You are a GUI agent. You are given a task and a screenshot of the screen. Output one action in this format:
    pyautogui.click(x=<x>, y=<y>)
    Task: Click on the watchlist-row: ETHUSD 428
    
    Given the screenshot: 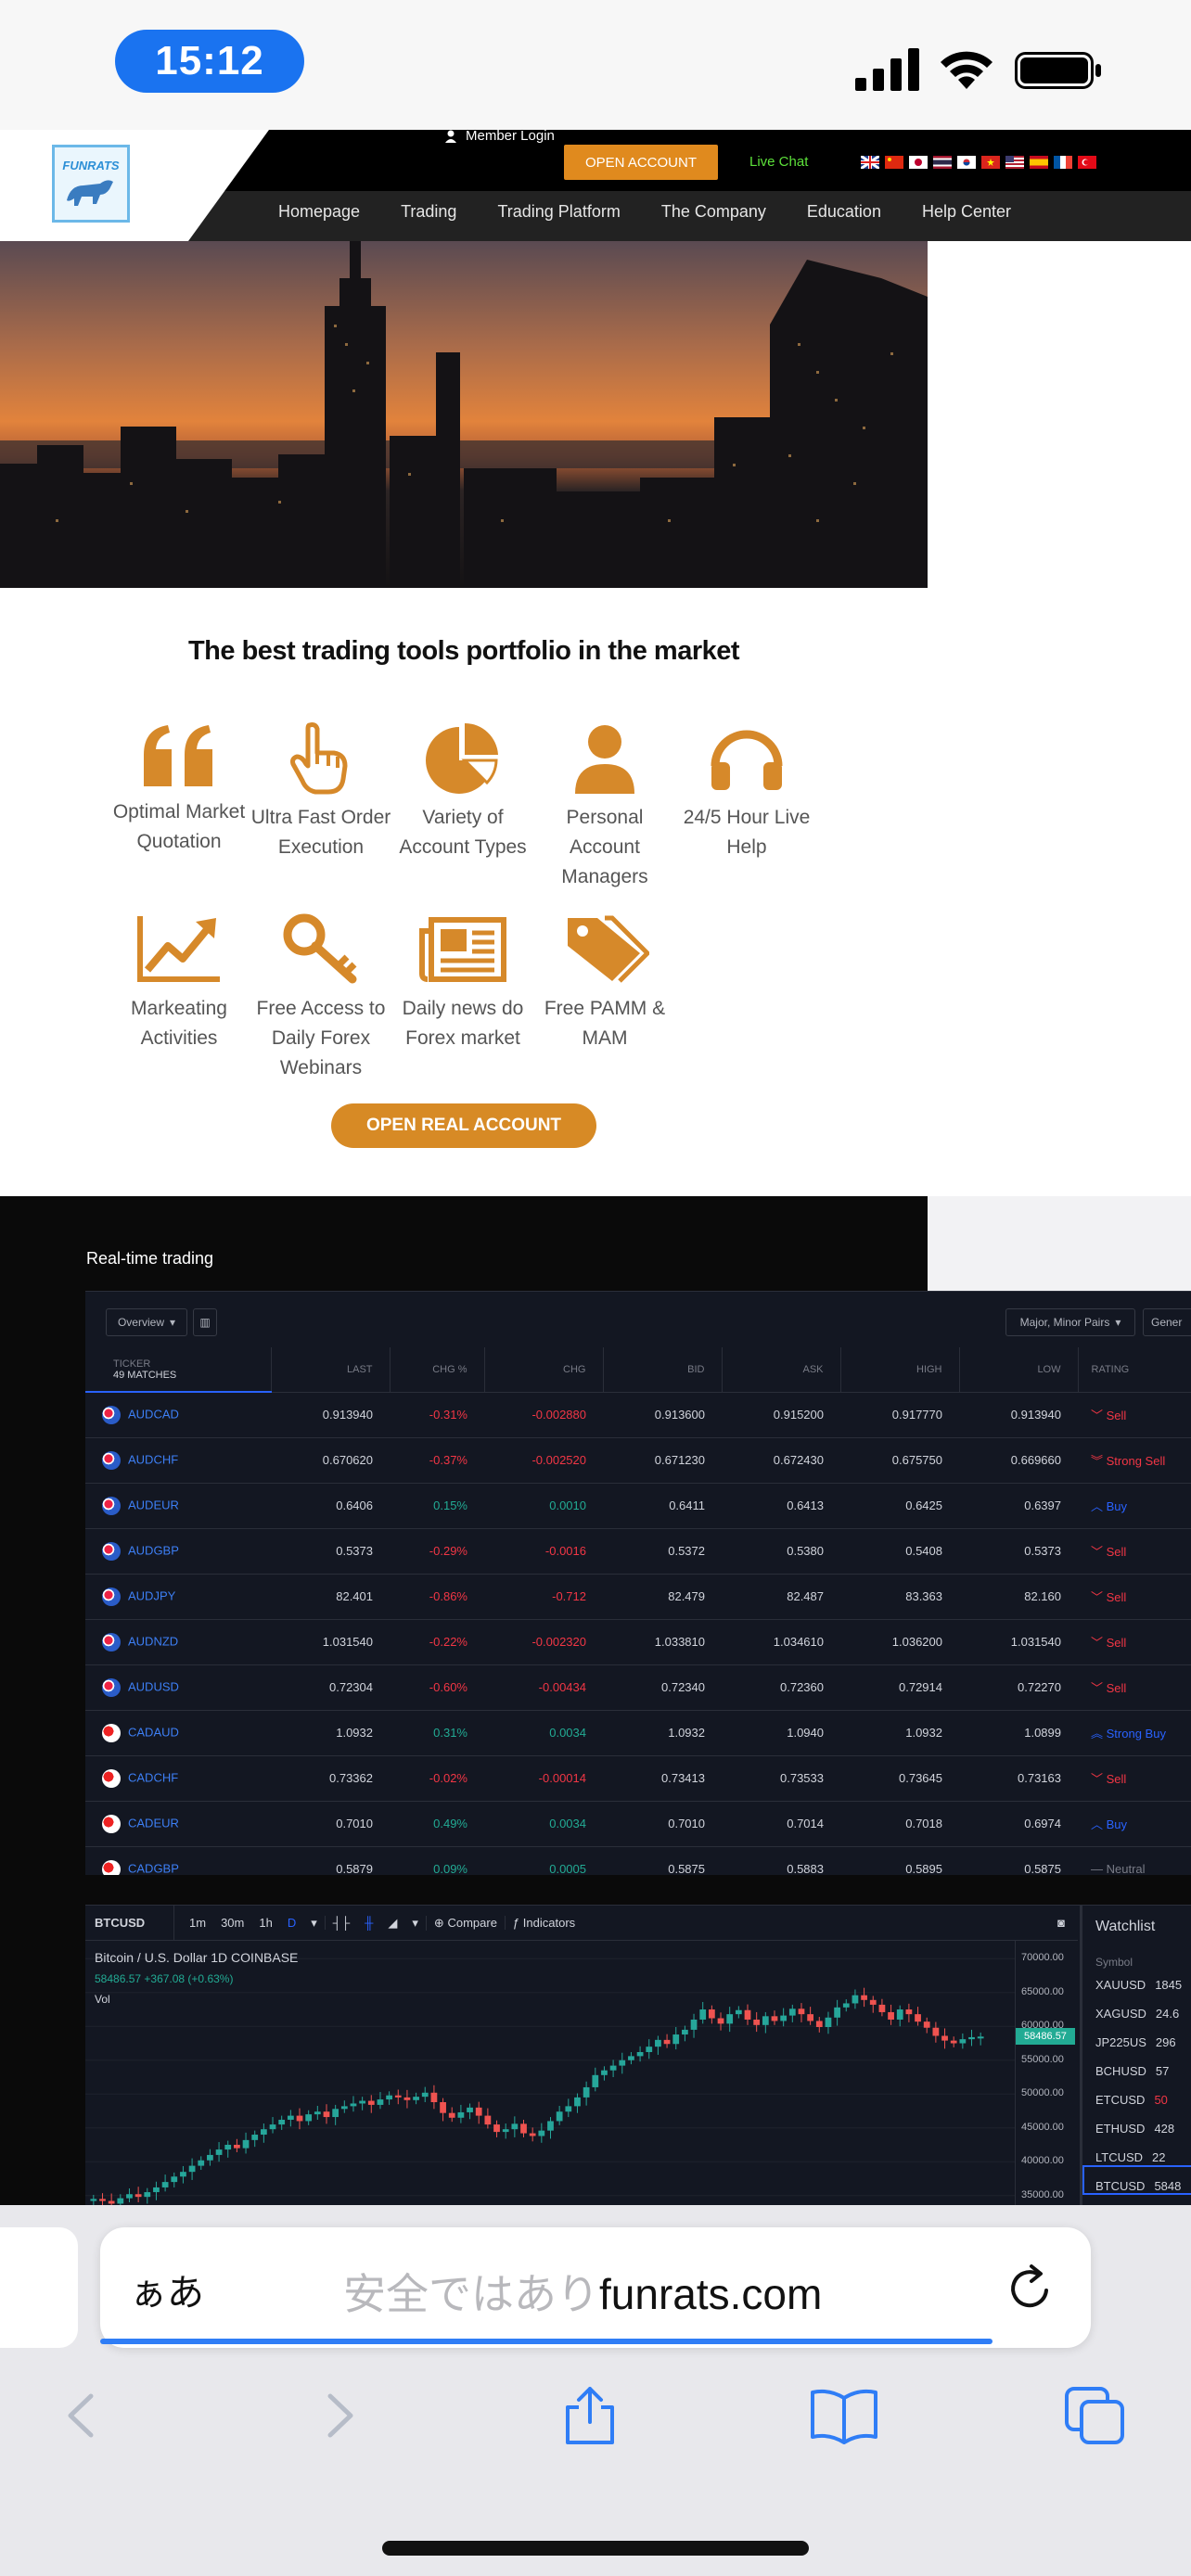 What is the action you would take?
    pyautogui.click(x=1143, y=2136)
    